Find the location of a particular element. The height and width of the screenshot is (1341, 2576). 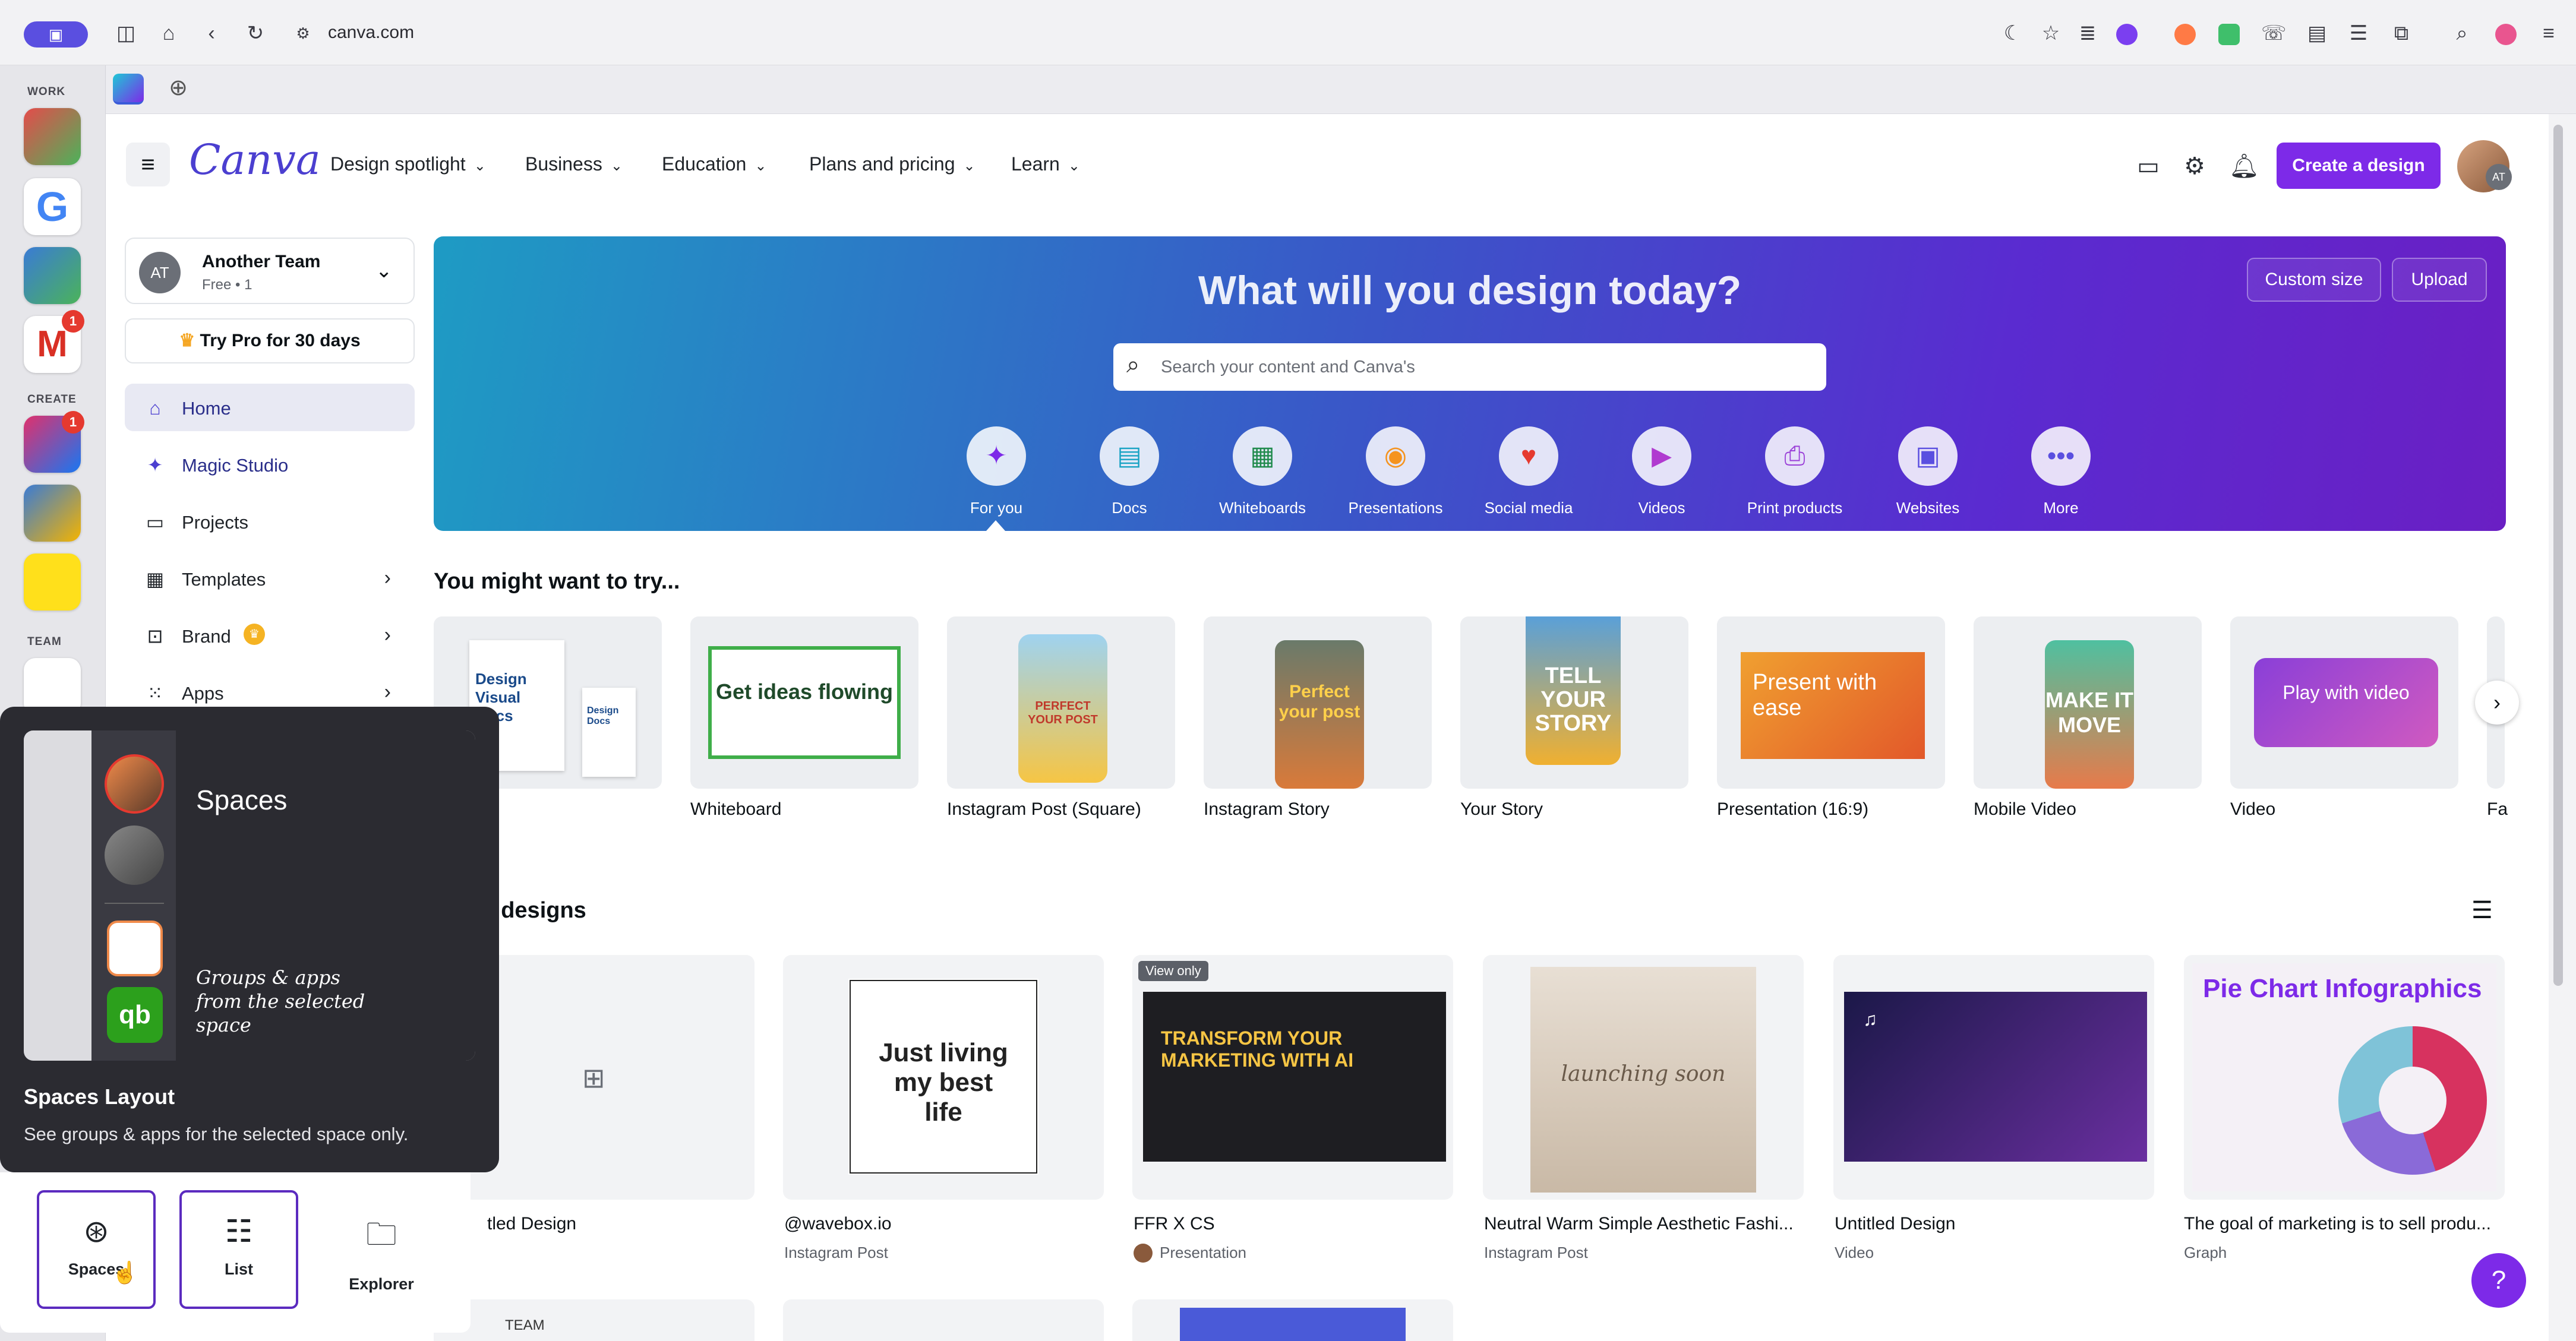

try-label-mobile-video: Mobile Video is located at coordinates (2025, 809).